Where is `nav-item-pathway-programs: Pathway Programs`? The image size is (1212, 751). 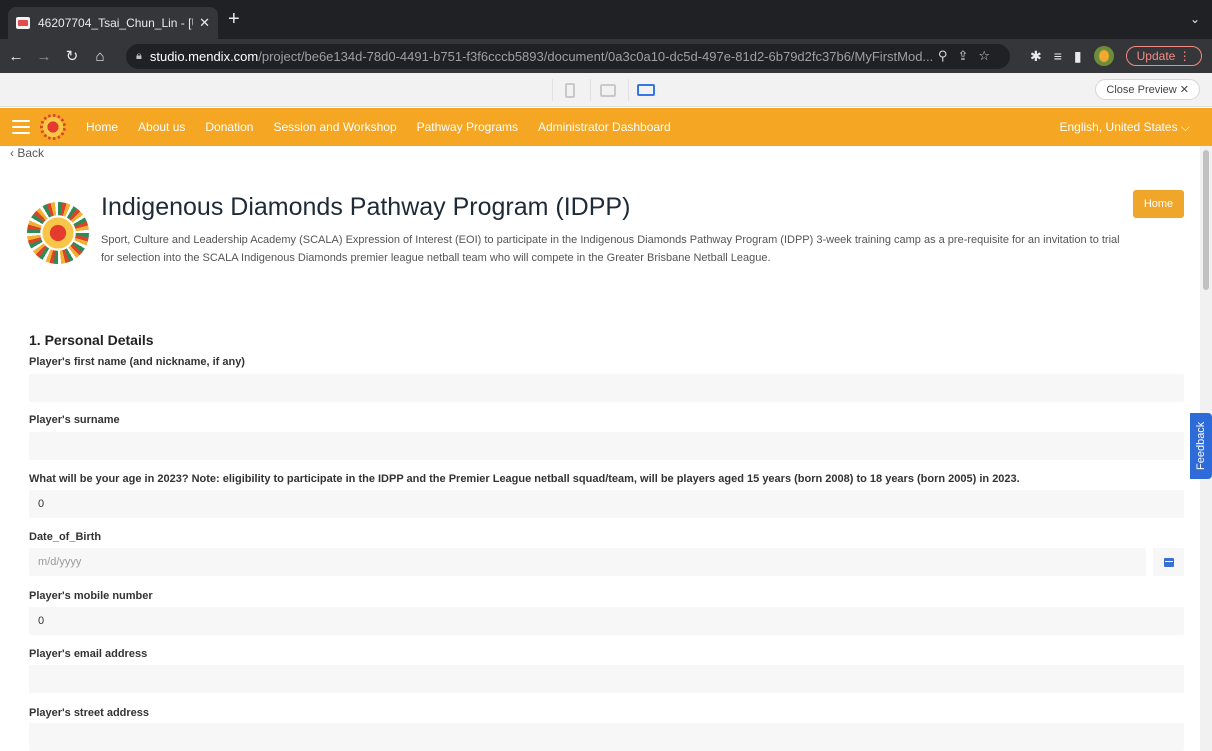 nav-item-pathway-programs: Pathway Programs is located at coordinates (467, 127).